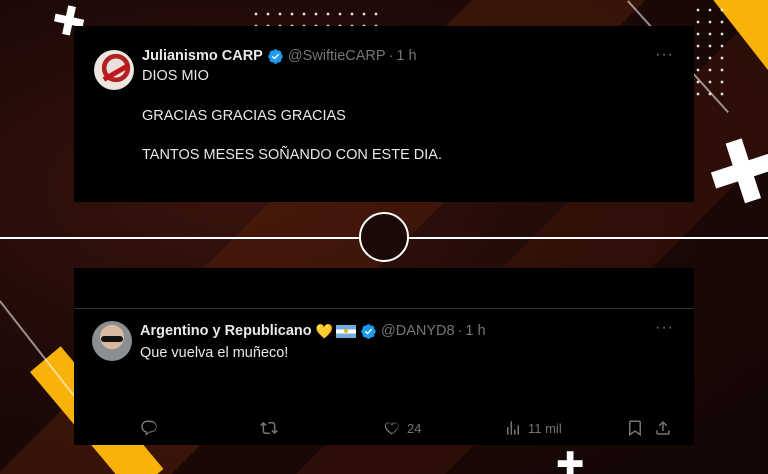 The width and height of the screenshot is (768, 474). Describe the element at coordinates (346, 331) in the screenshot. I see `argentina-flag-icon` at that location.